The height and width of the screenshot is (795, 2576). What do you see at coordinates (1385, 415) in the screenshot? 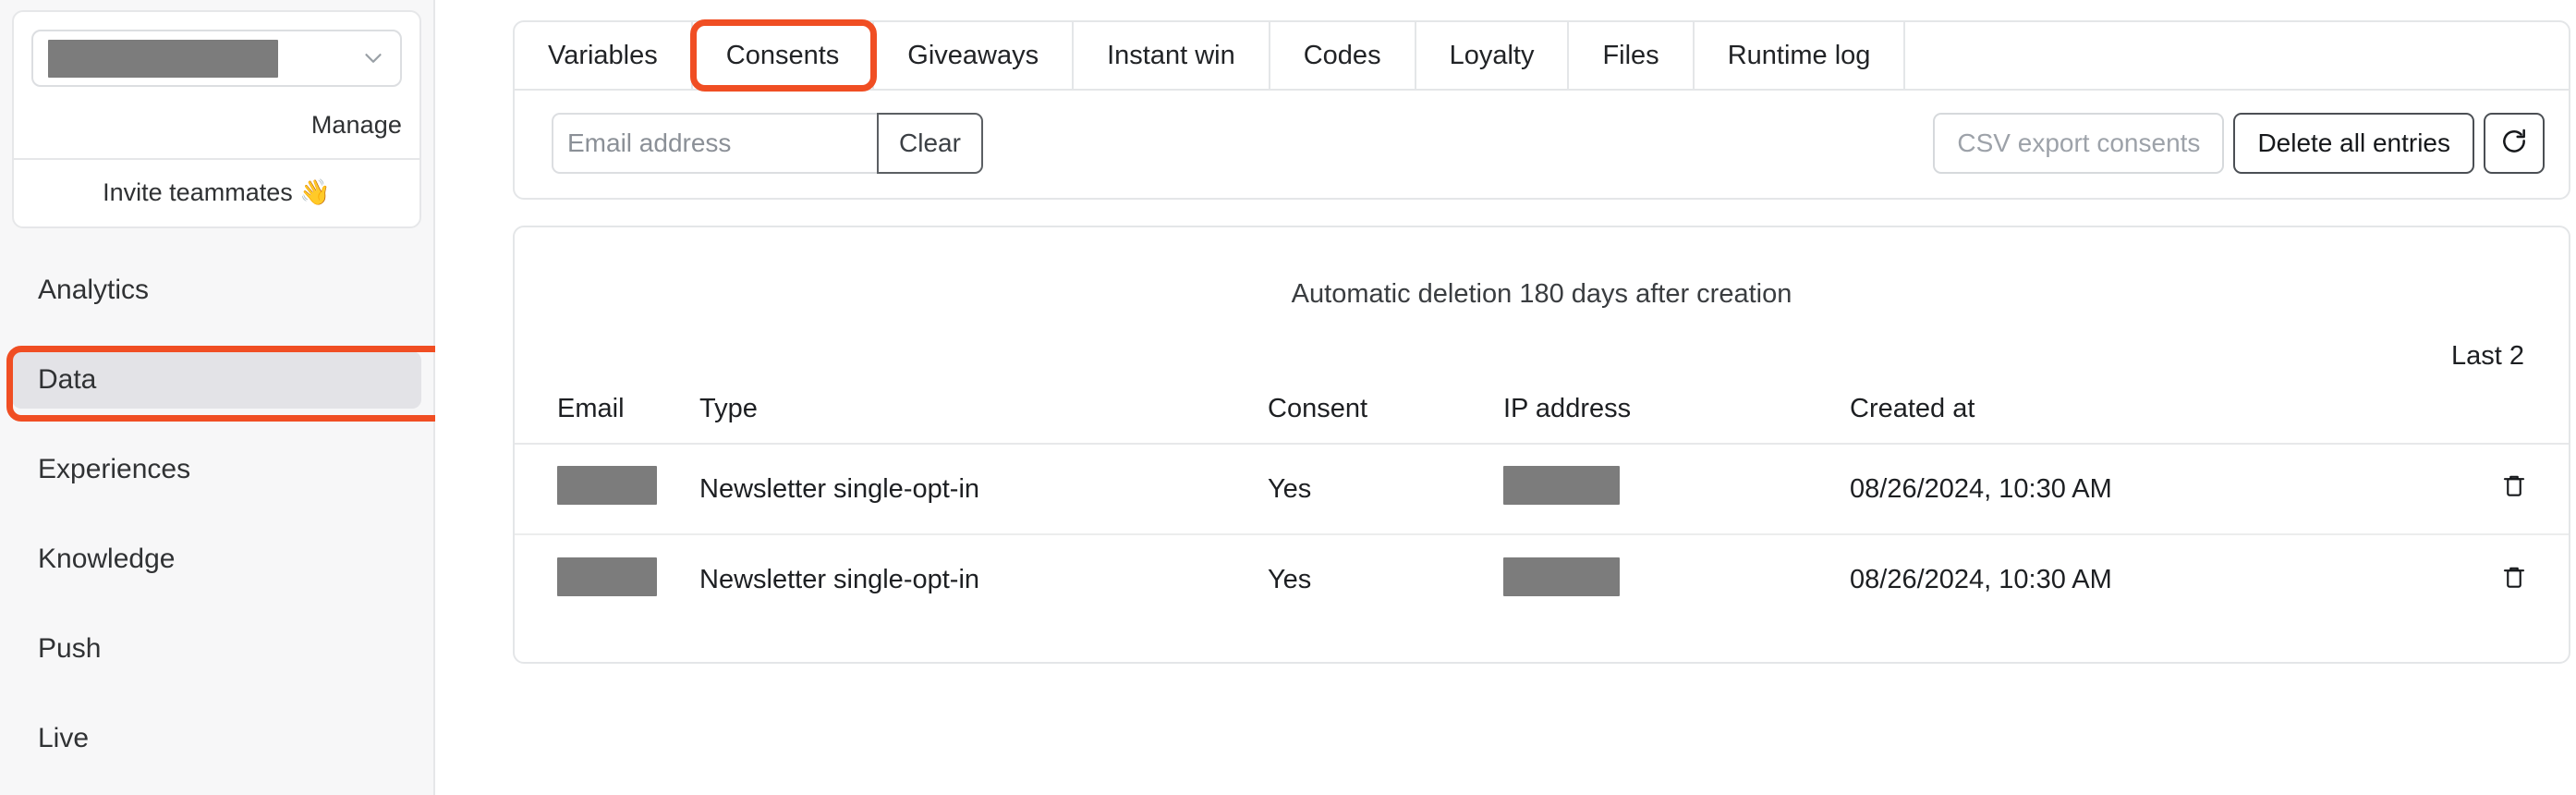
I see `column-header-consent: Consent` at bounding box center [1385, 415].